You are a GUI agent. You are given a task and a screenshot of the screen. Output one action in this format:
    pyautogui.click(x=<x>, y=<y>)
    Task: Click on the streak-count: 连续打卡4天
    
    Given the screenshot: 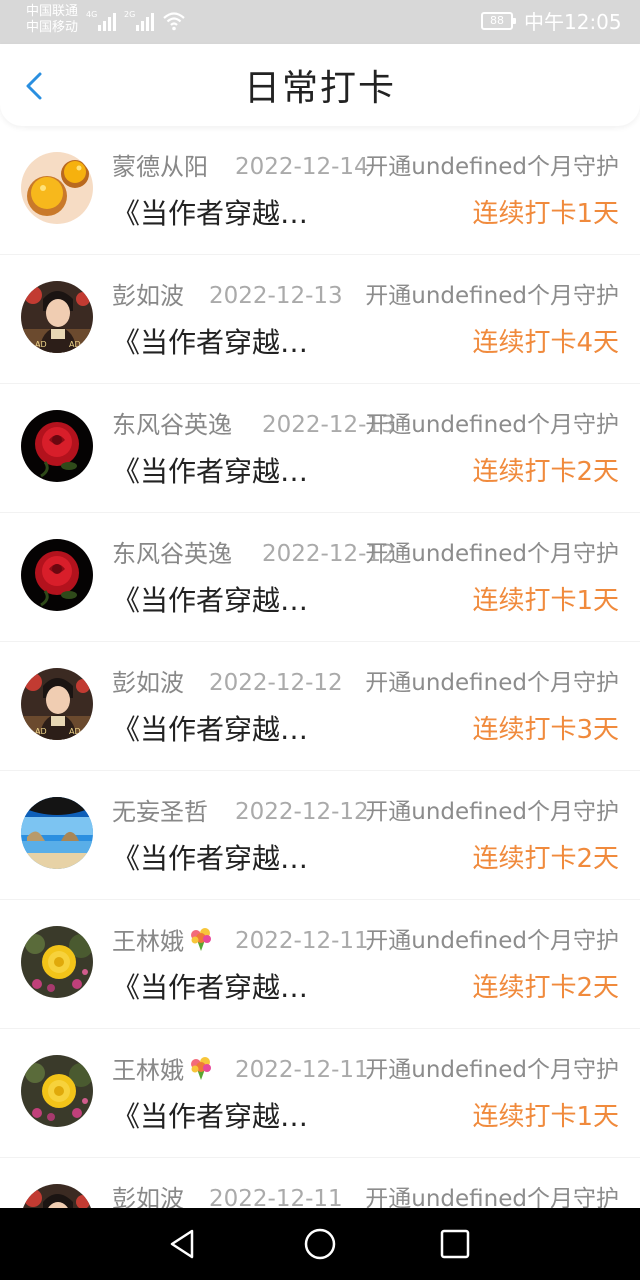 What is the action you would take?
    pyautogui.click(x=545, y=343)
    